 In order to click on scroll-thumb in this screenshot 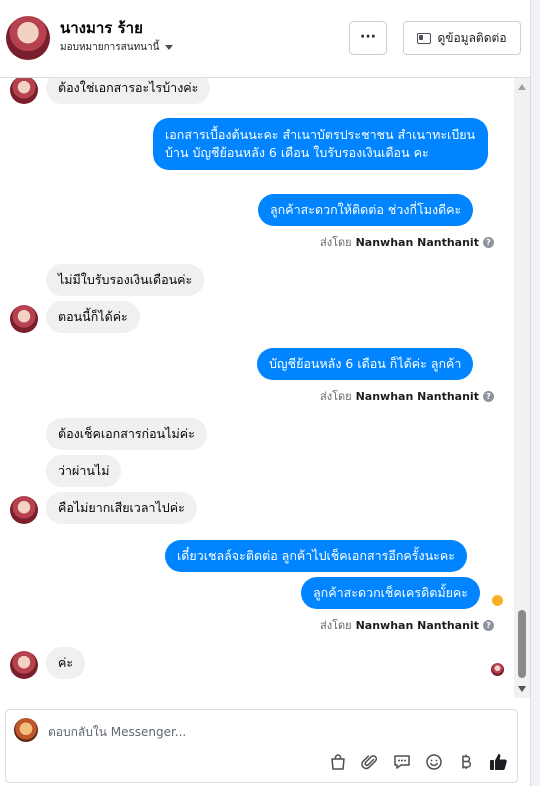, I will do `click(522, 644)`.